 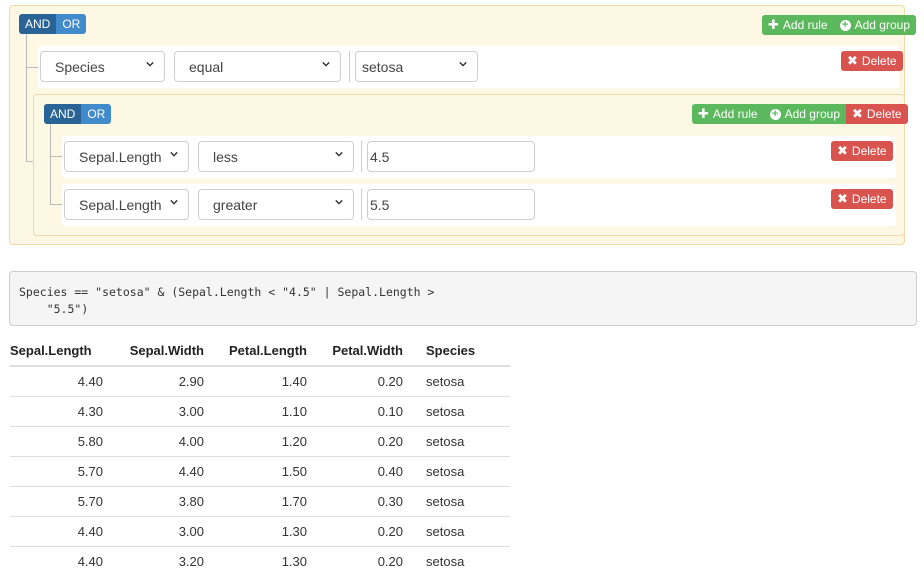 What do you see at coordinates (206, 66) in the screenshot?
I see `operator-select-value: equal` at bounding box center [206, 66].